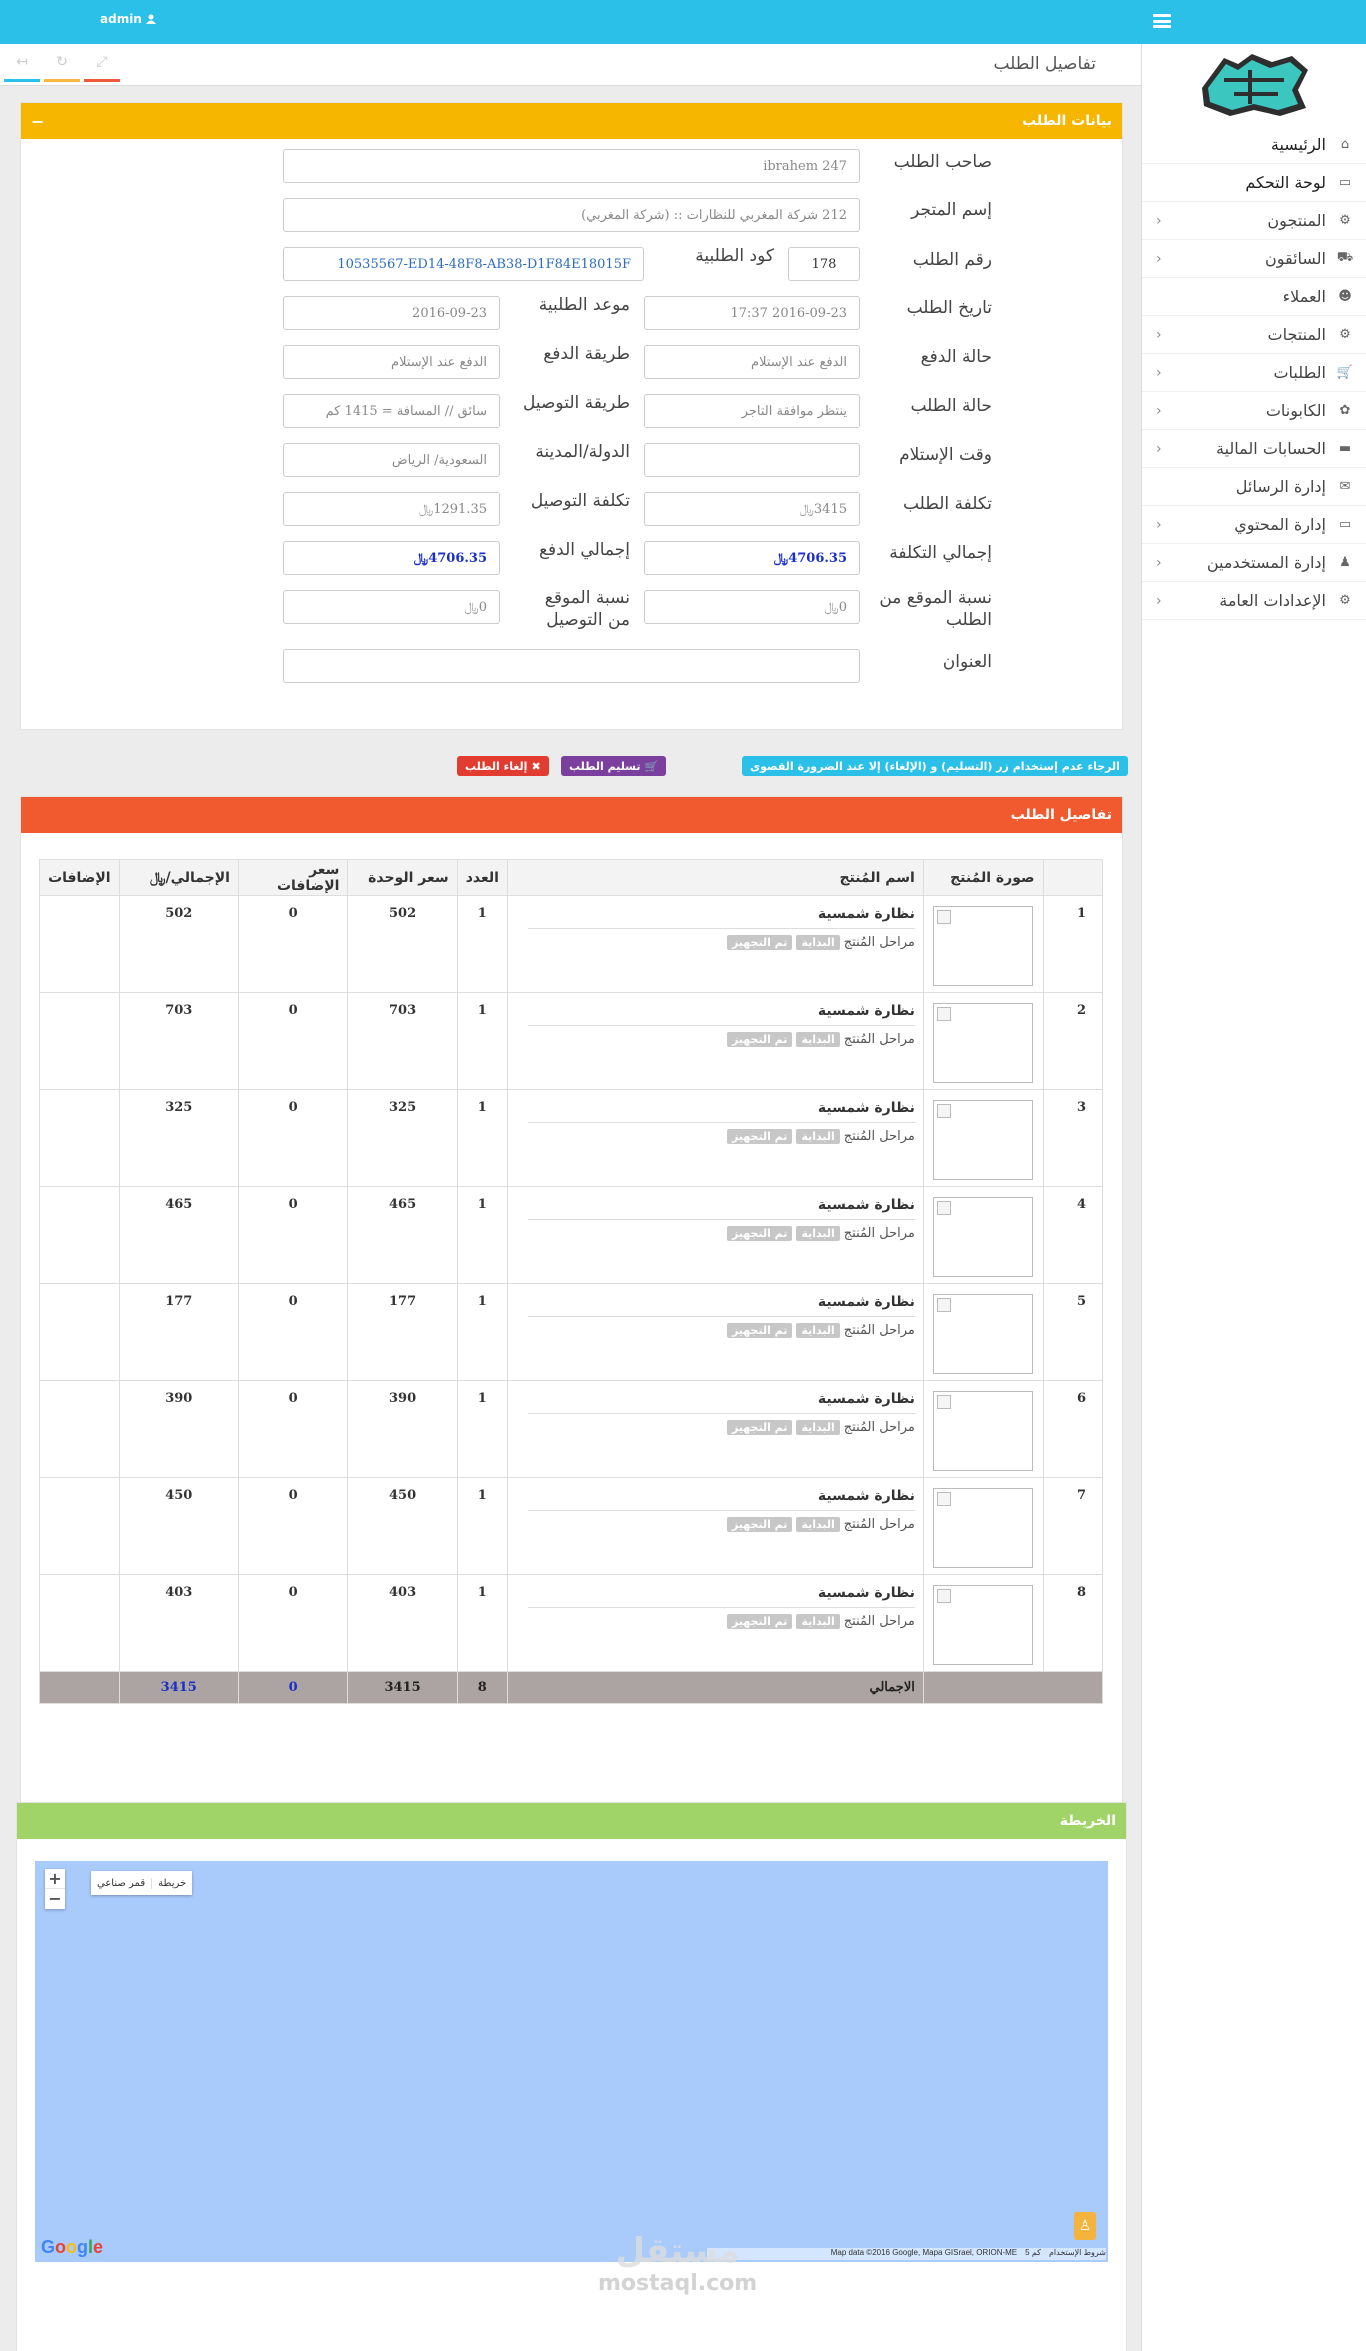 Image resolution: width=1366 pixels, height=2351 pixels. I want to click on delivery-method-field: سائق // المسافة = 1415 كم, so click(391, 411).